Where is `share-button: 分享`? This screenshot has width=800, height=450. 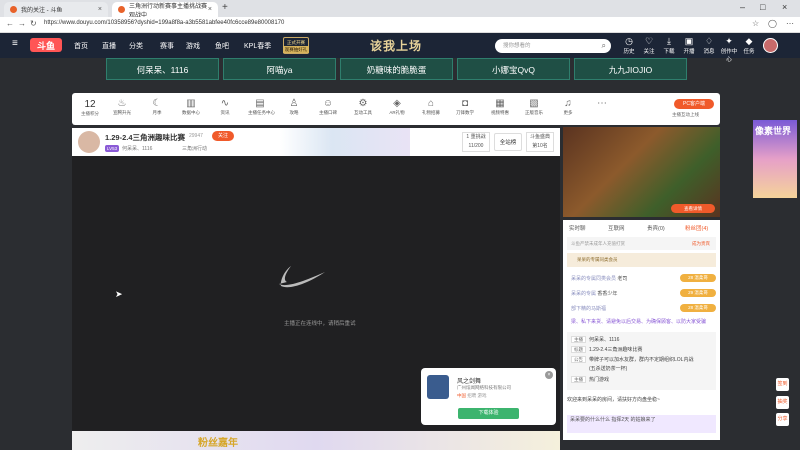
share-button: 分享 is located at coordinates (782, 419).